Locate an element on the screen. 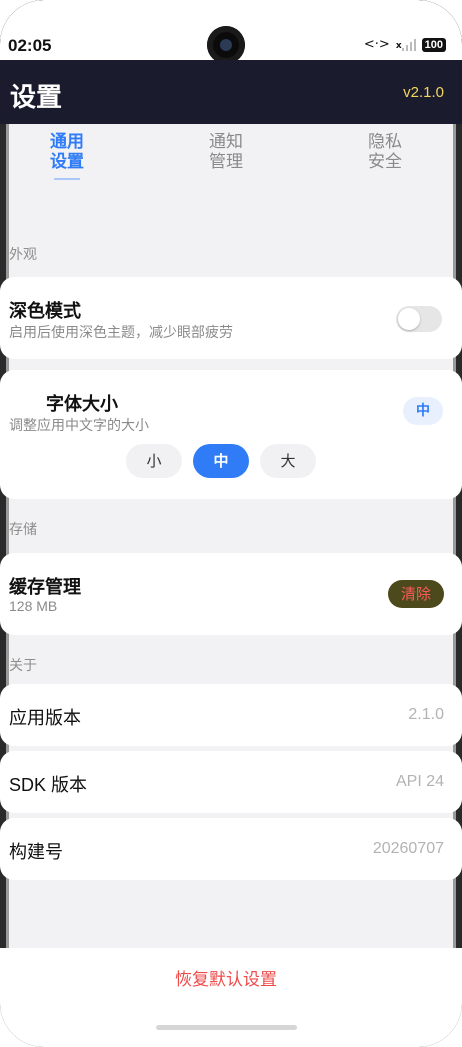 The height and width of the screenshot is (1047, 462). font-size-subtitle: 调整应用中文字的大小 is located at coordinates (79, 426).